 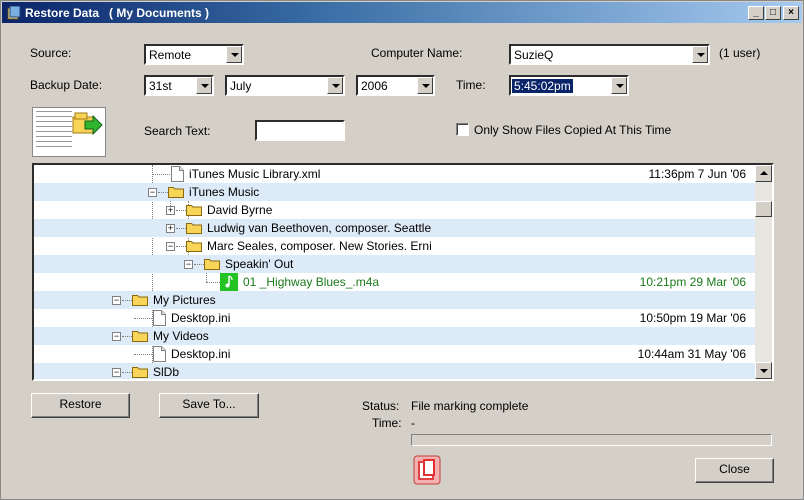 What do you see at coordinates (740, 53) in the screenshot?
I see `user-count: (1 user)` at bounding box center [740, 53].